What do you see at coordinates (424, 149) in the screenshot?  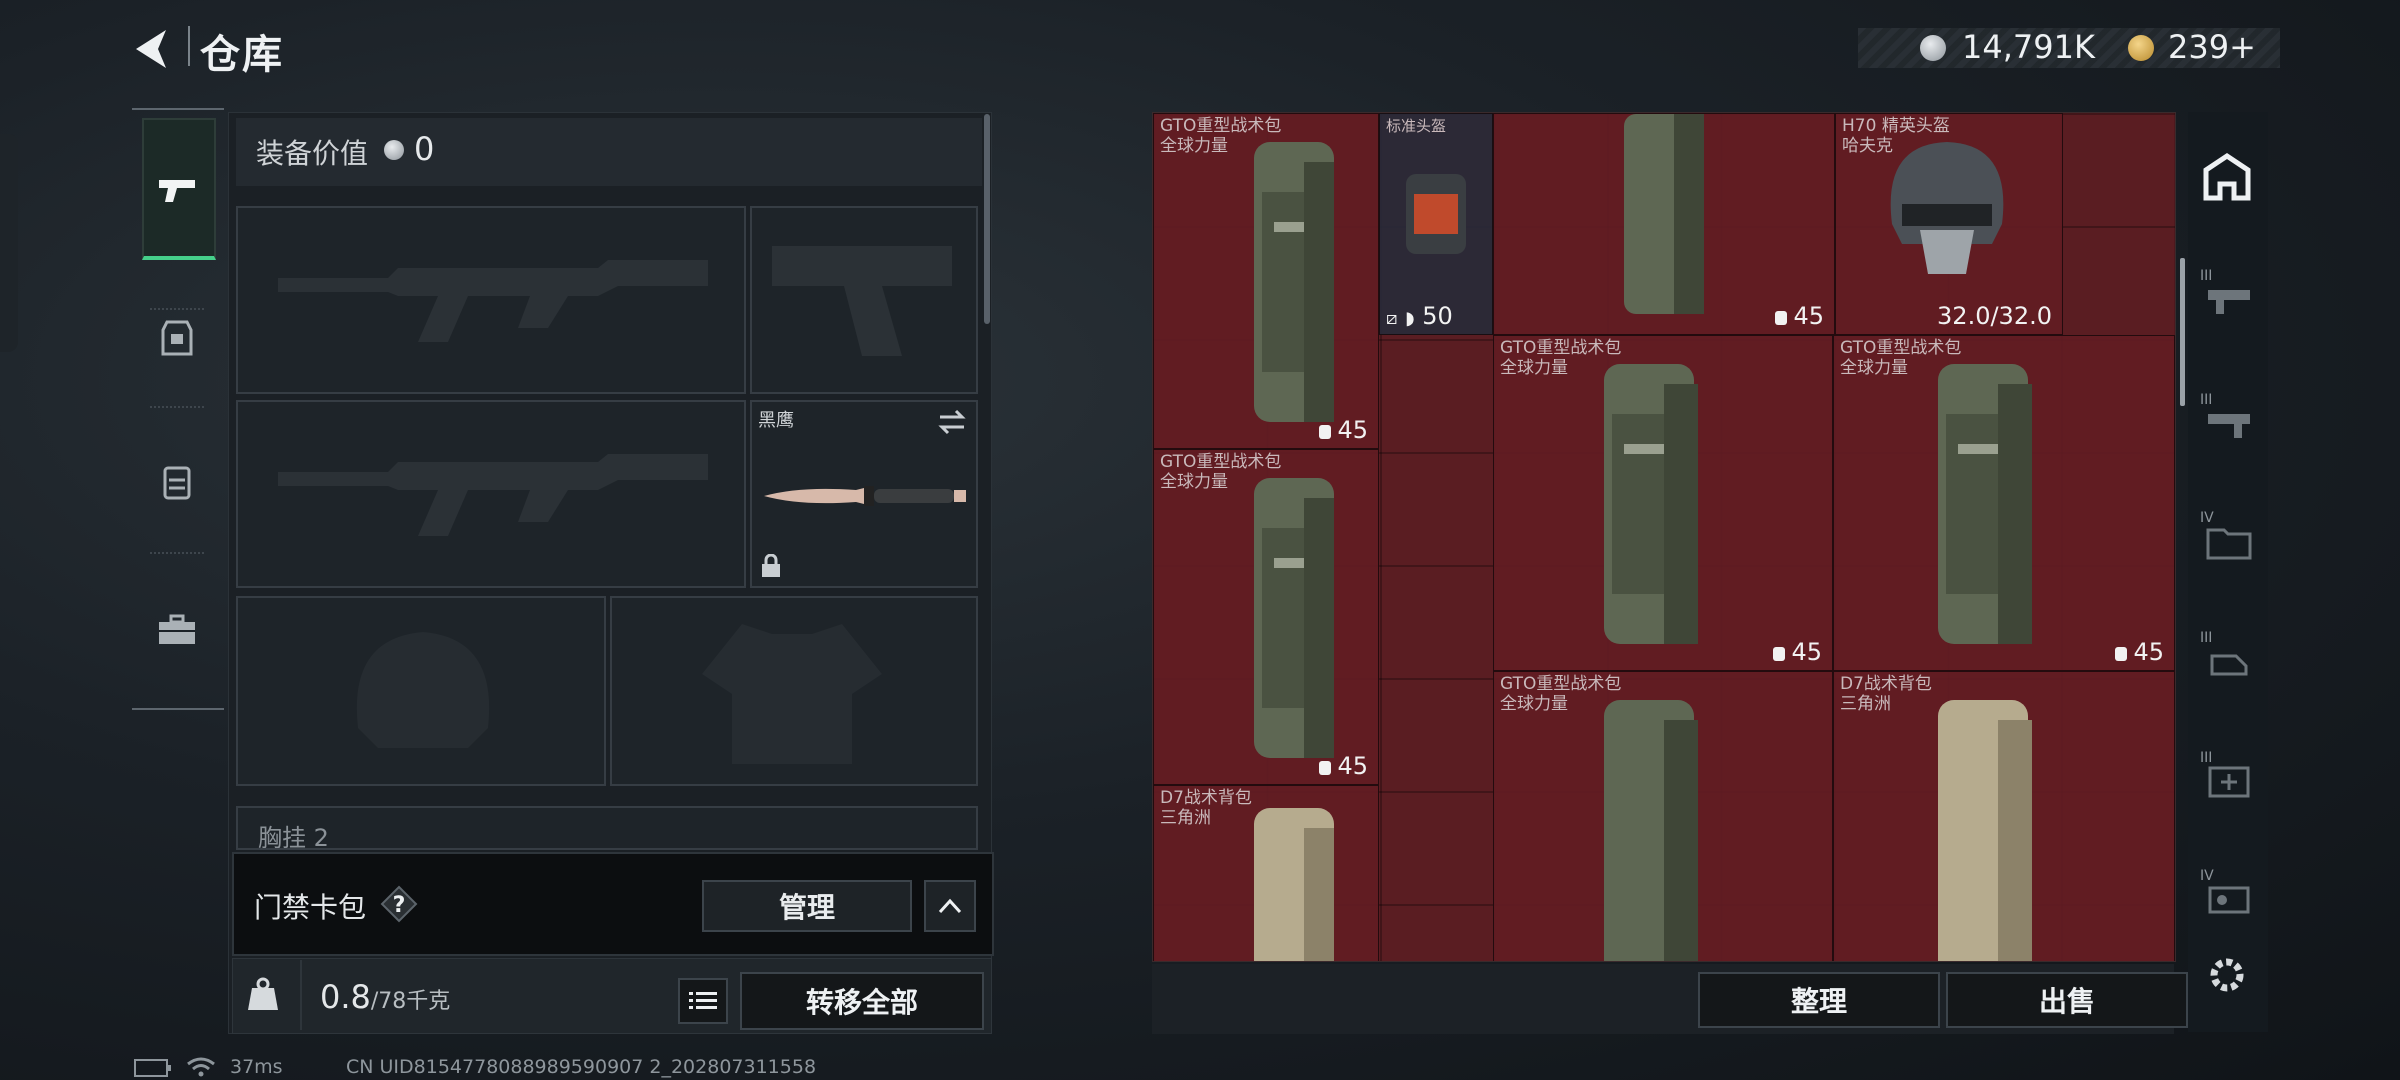 I see `equipment-value-amount: 0` at bounding box center [424, 149].